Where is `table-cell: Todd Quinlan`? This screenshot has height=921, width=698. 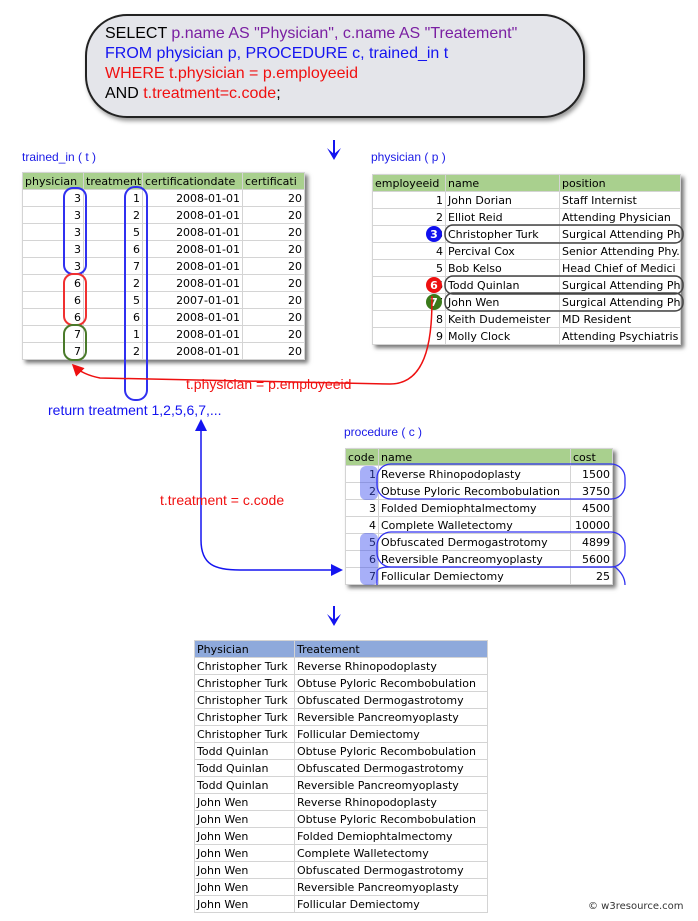
table-cell: Todd Quinlan is located at coordinates (244, 785).